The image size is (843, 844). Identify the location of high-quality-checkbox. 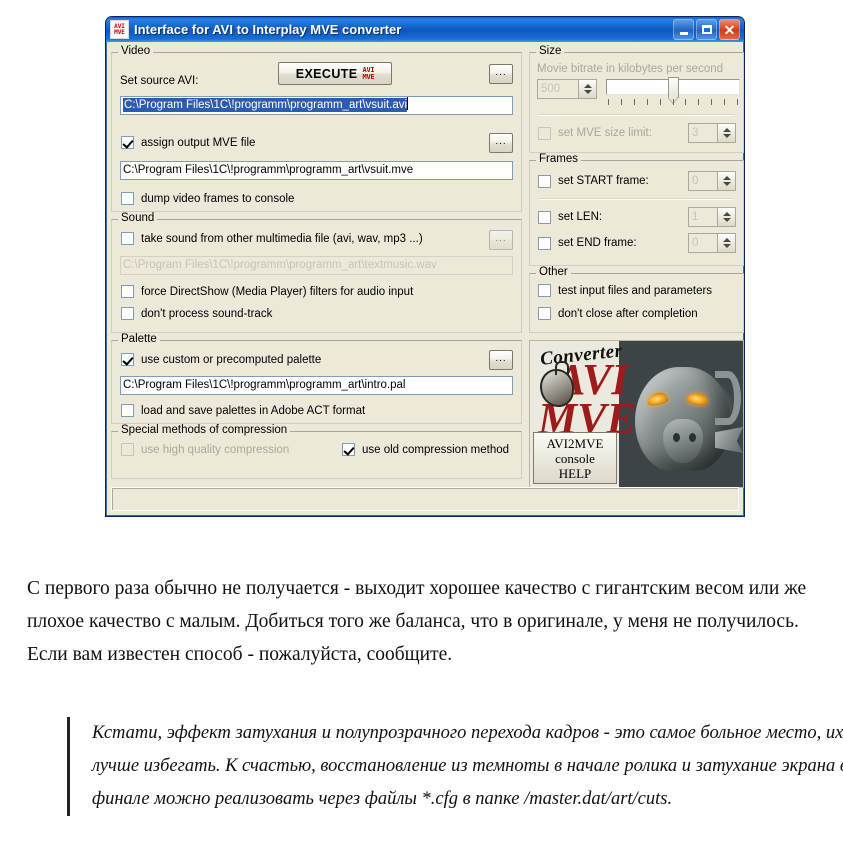
(127, 449).